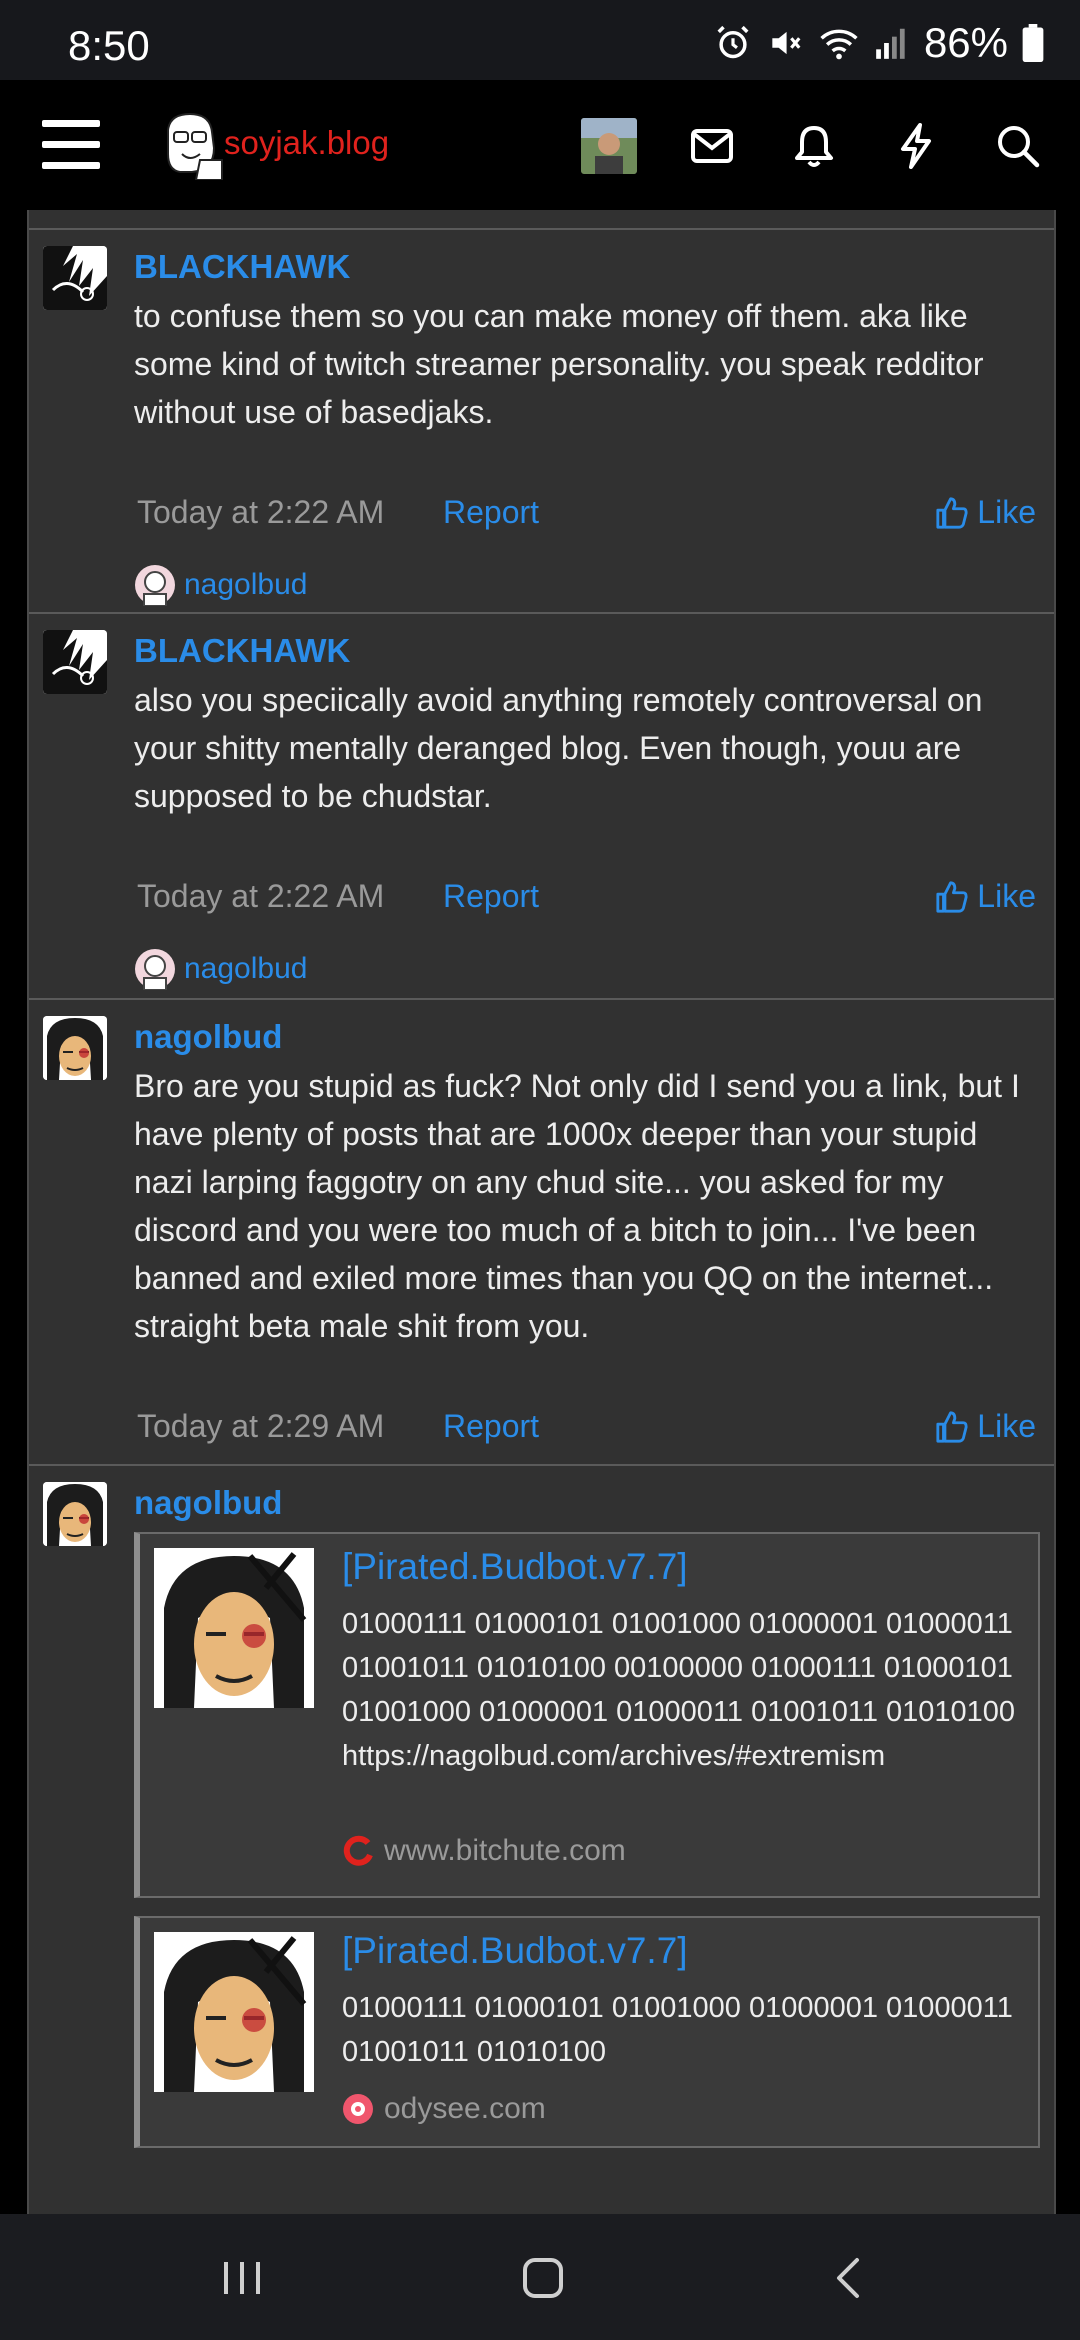 Image resolution: width=1080 pixels, height=2340 pixels. I want to click on recent-apps-button, so click(242, 2278).